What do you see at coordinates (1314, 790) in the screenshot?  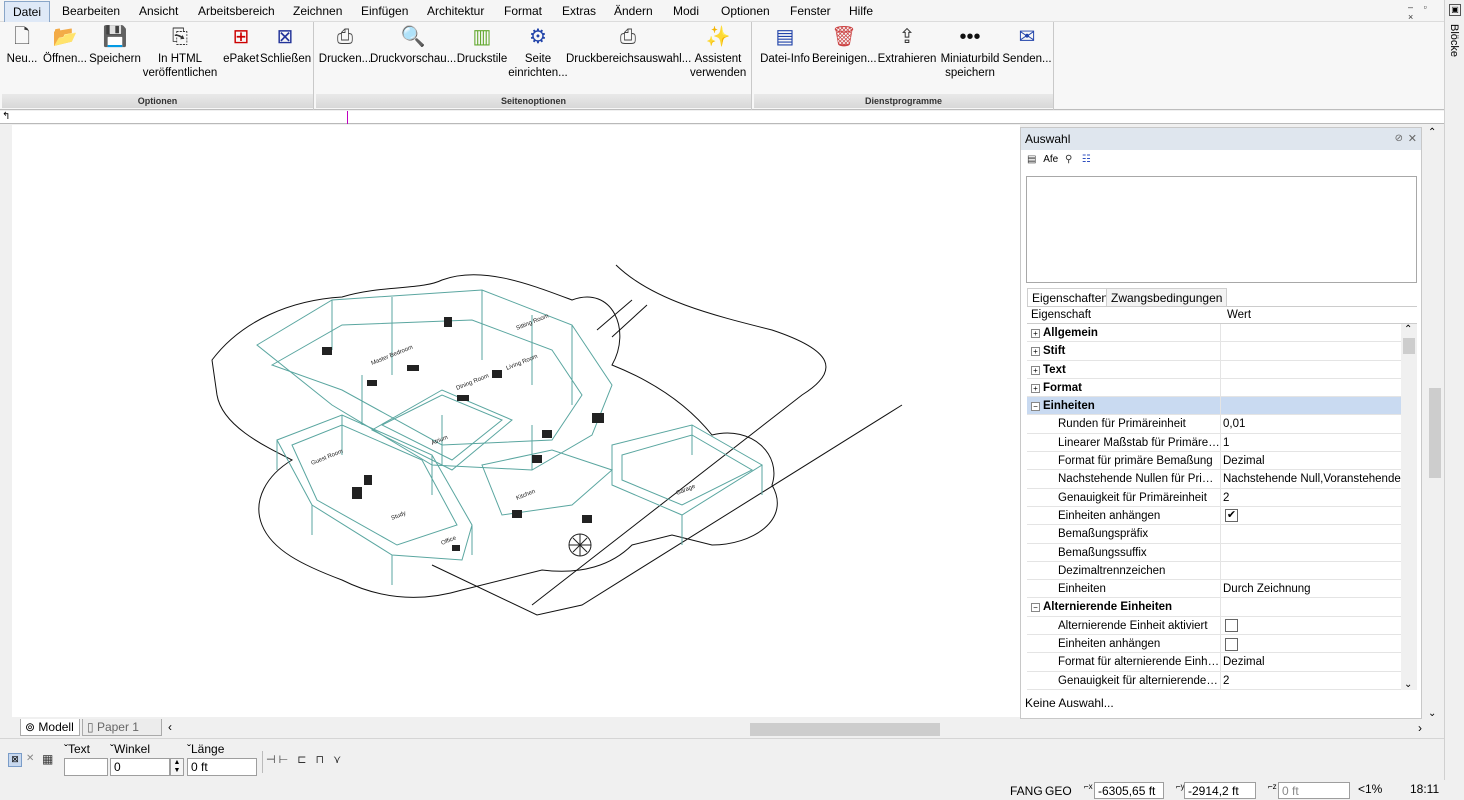 I see `z-coordinate: 0 ft` at bounding box center [1314, 790].